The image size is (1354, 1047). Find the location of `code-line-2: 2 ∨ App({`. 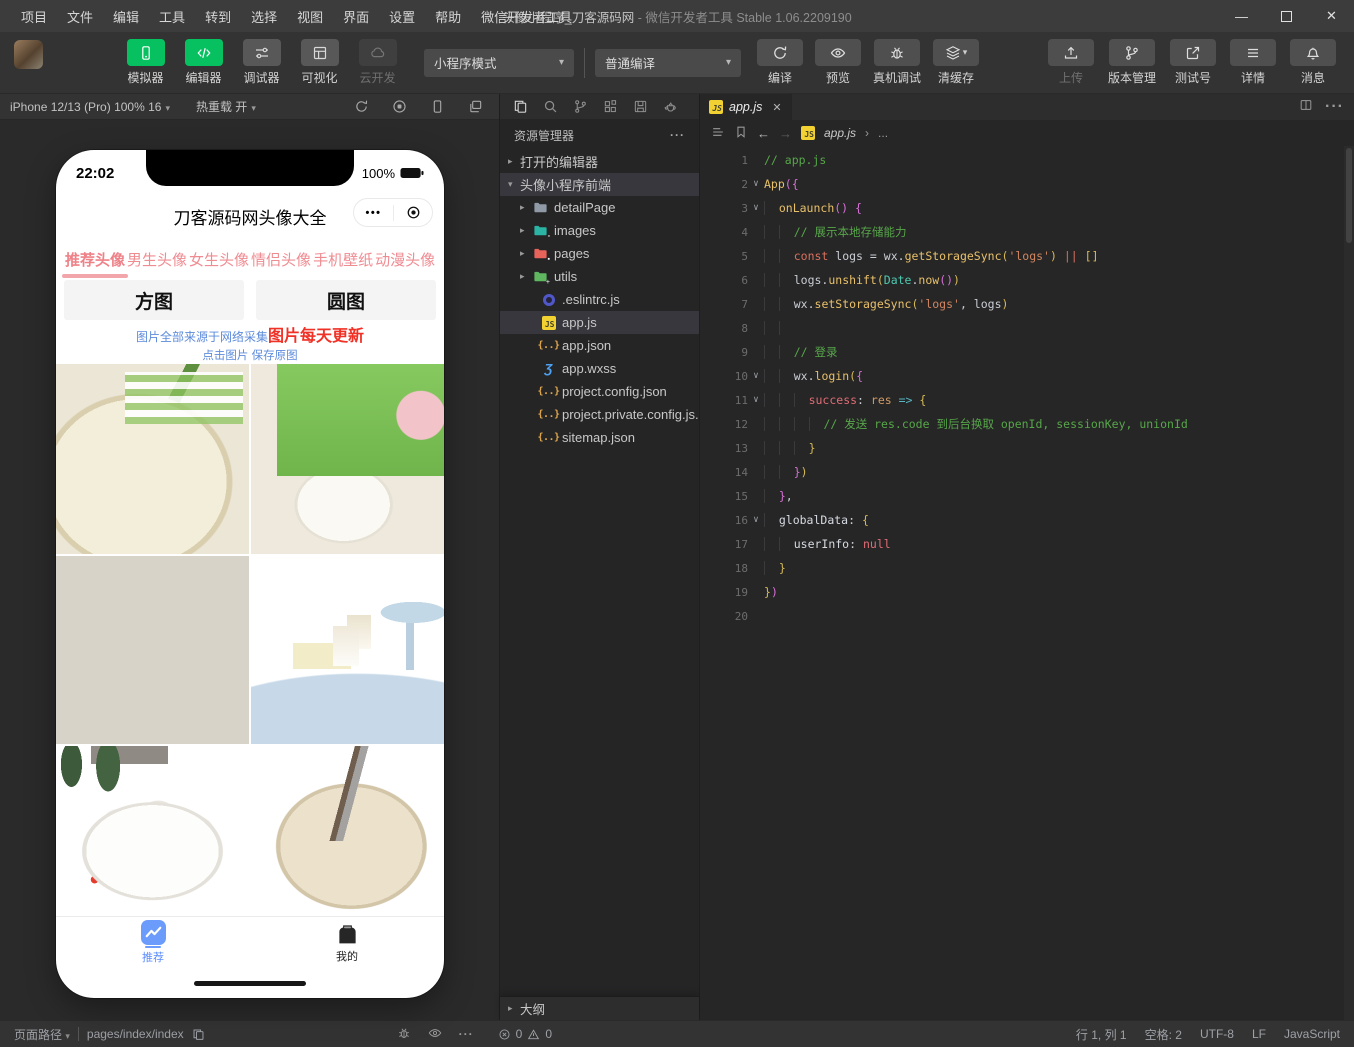

code-line-2: 2 ∨ App({ is located at coordinates (1027, 184).